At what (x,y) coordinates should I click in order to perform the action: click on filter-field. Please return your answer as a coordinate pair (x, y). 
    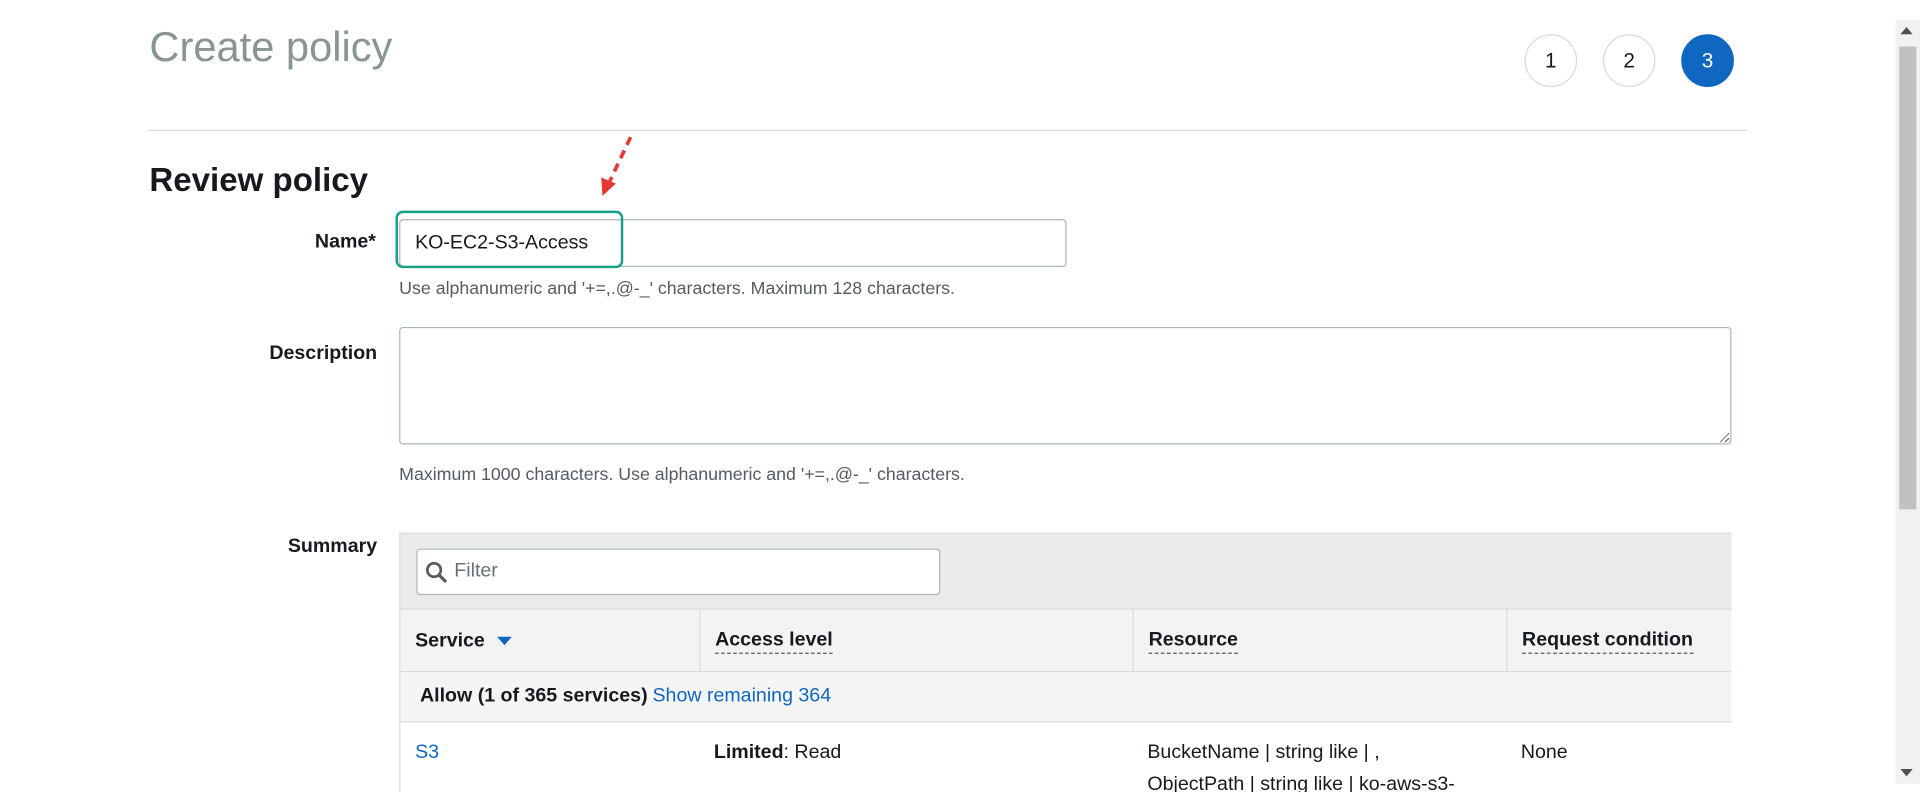
    Looking at the image, I should click on (678, 572).